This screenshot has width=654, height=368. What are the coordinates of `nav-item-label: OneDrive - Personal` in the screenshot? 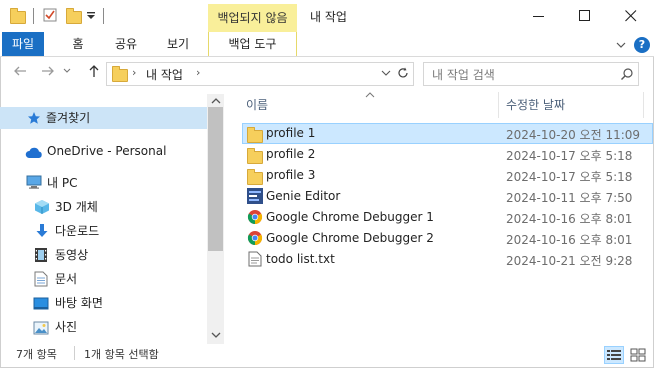 It's located at (107, 151).